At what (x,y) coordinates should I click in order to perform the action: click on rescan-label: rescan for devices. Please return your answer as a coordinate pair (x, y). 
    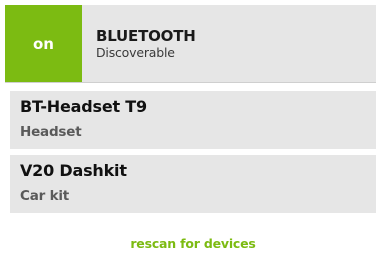
    Looking at the image, I should click on (193, 243).